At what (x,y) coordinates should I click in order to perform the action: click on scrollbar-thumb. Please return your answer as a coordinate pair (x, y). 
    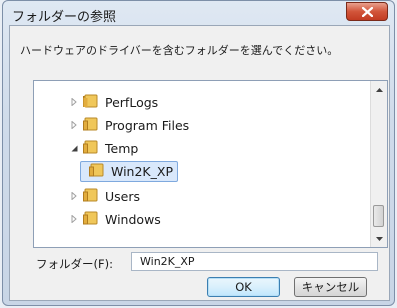
    Looking at the image, I should click on (378, 216).